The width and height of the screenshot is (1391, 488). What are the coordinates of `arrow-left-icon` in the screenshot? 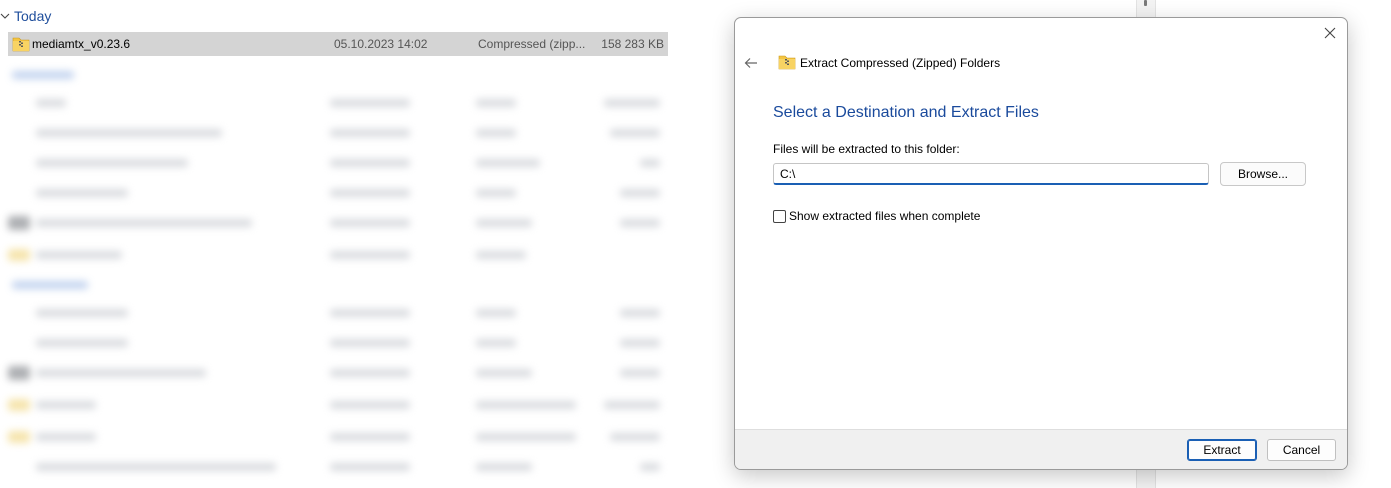 It's located at (750, 63).